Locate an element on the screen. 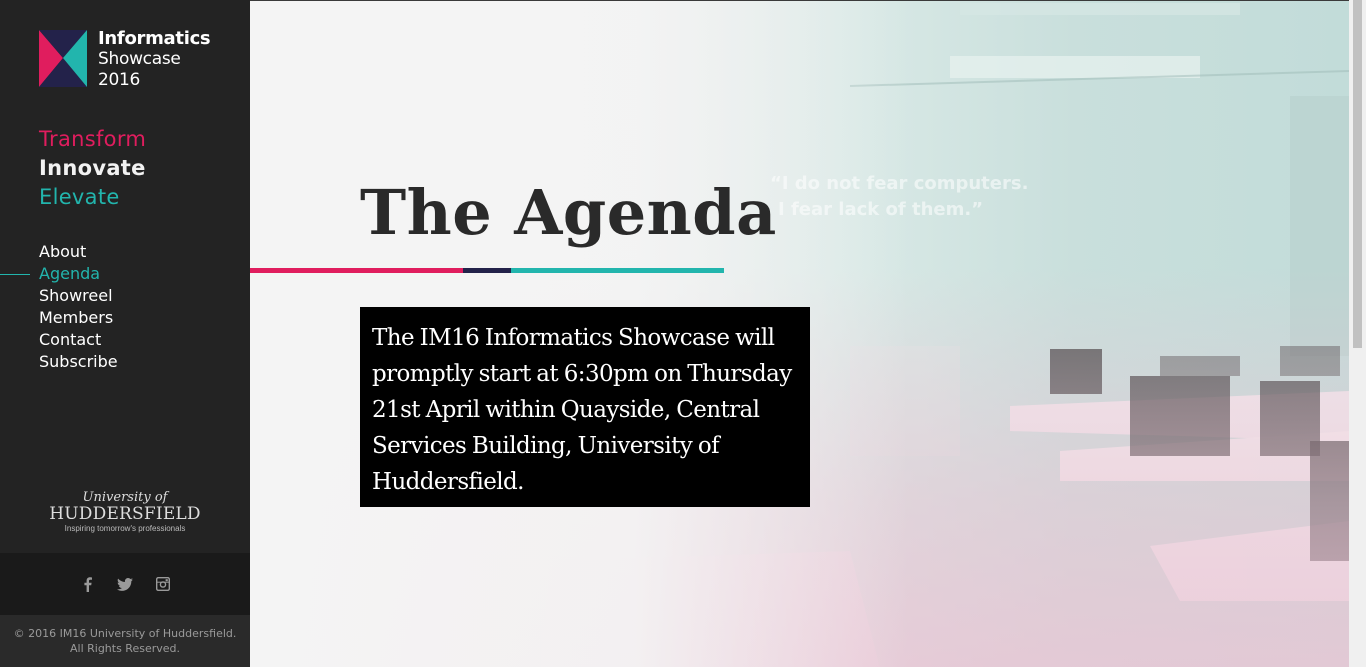  university-logo-line-3: Inspiring tomorrow's professionals is located at coordinates (125, 528).